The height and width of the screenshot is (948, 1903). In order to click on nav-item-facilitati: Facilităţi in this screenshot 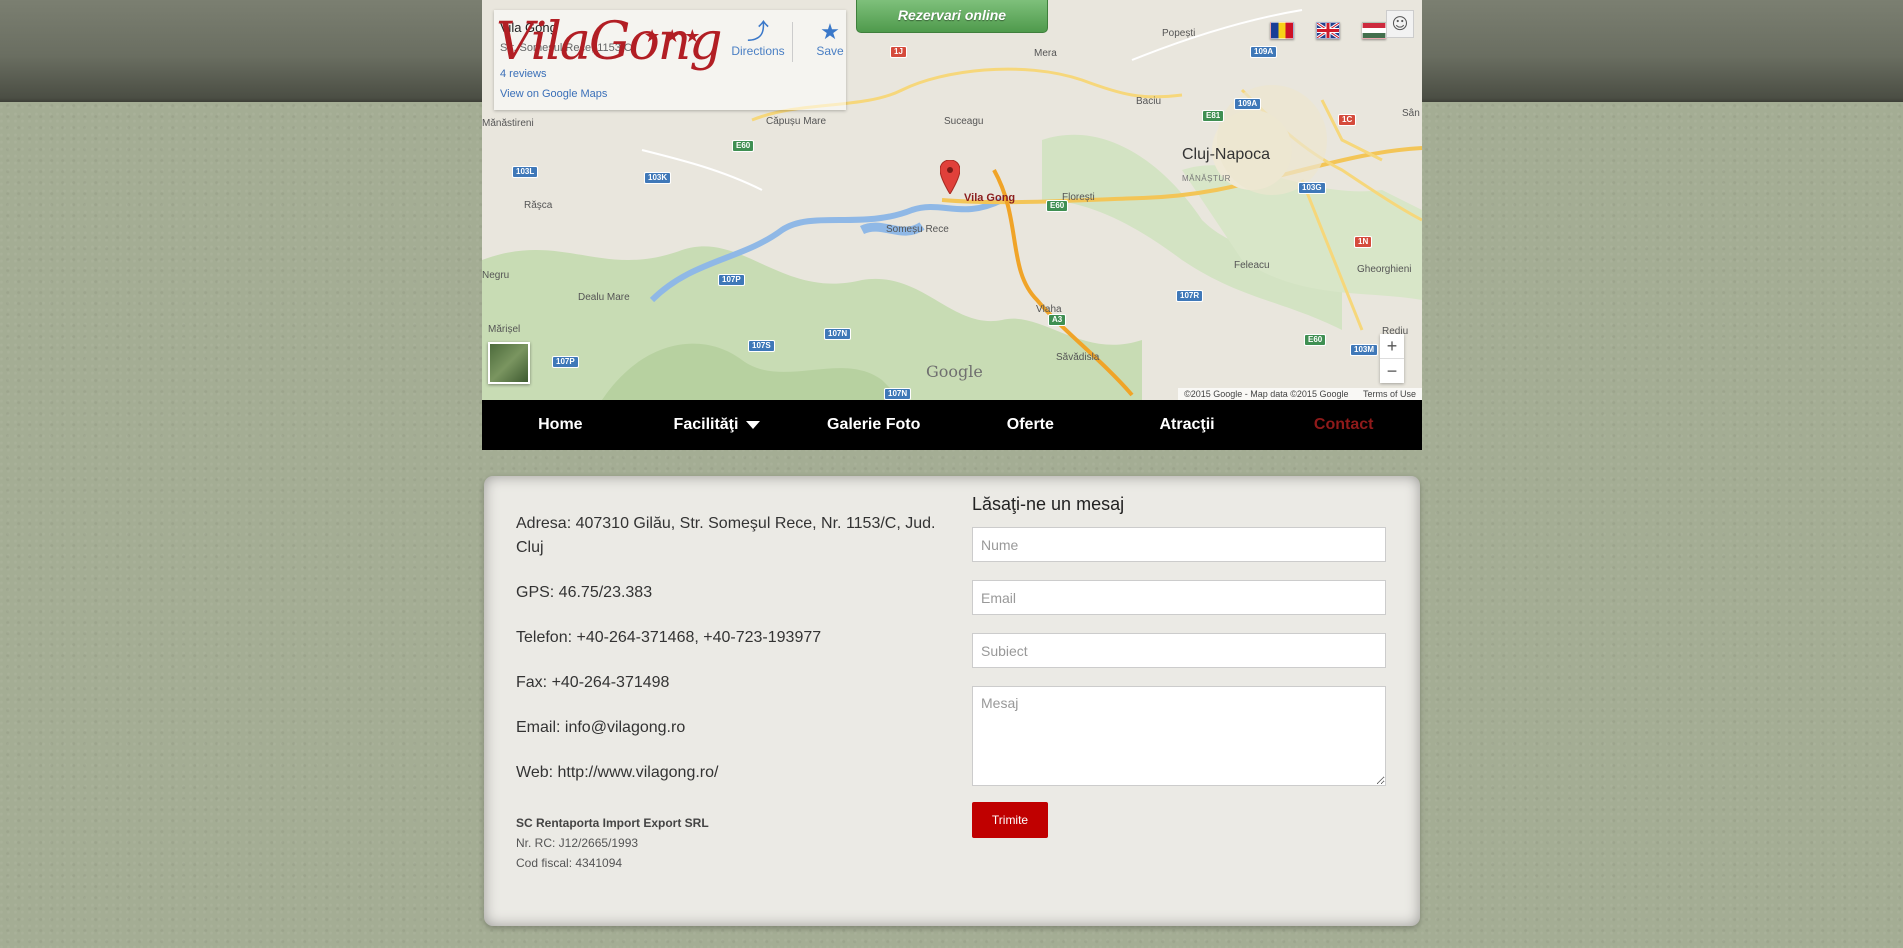, I will do `click(717, 425)`.